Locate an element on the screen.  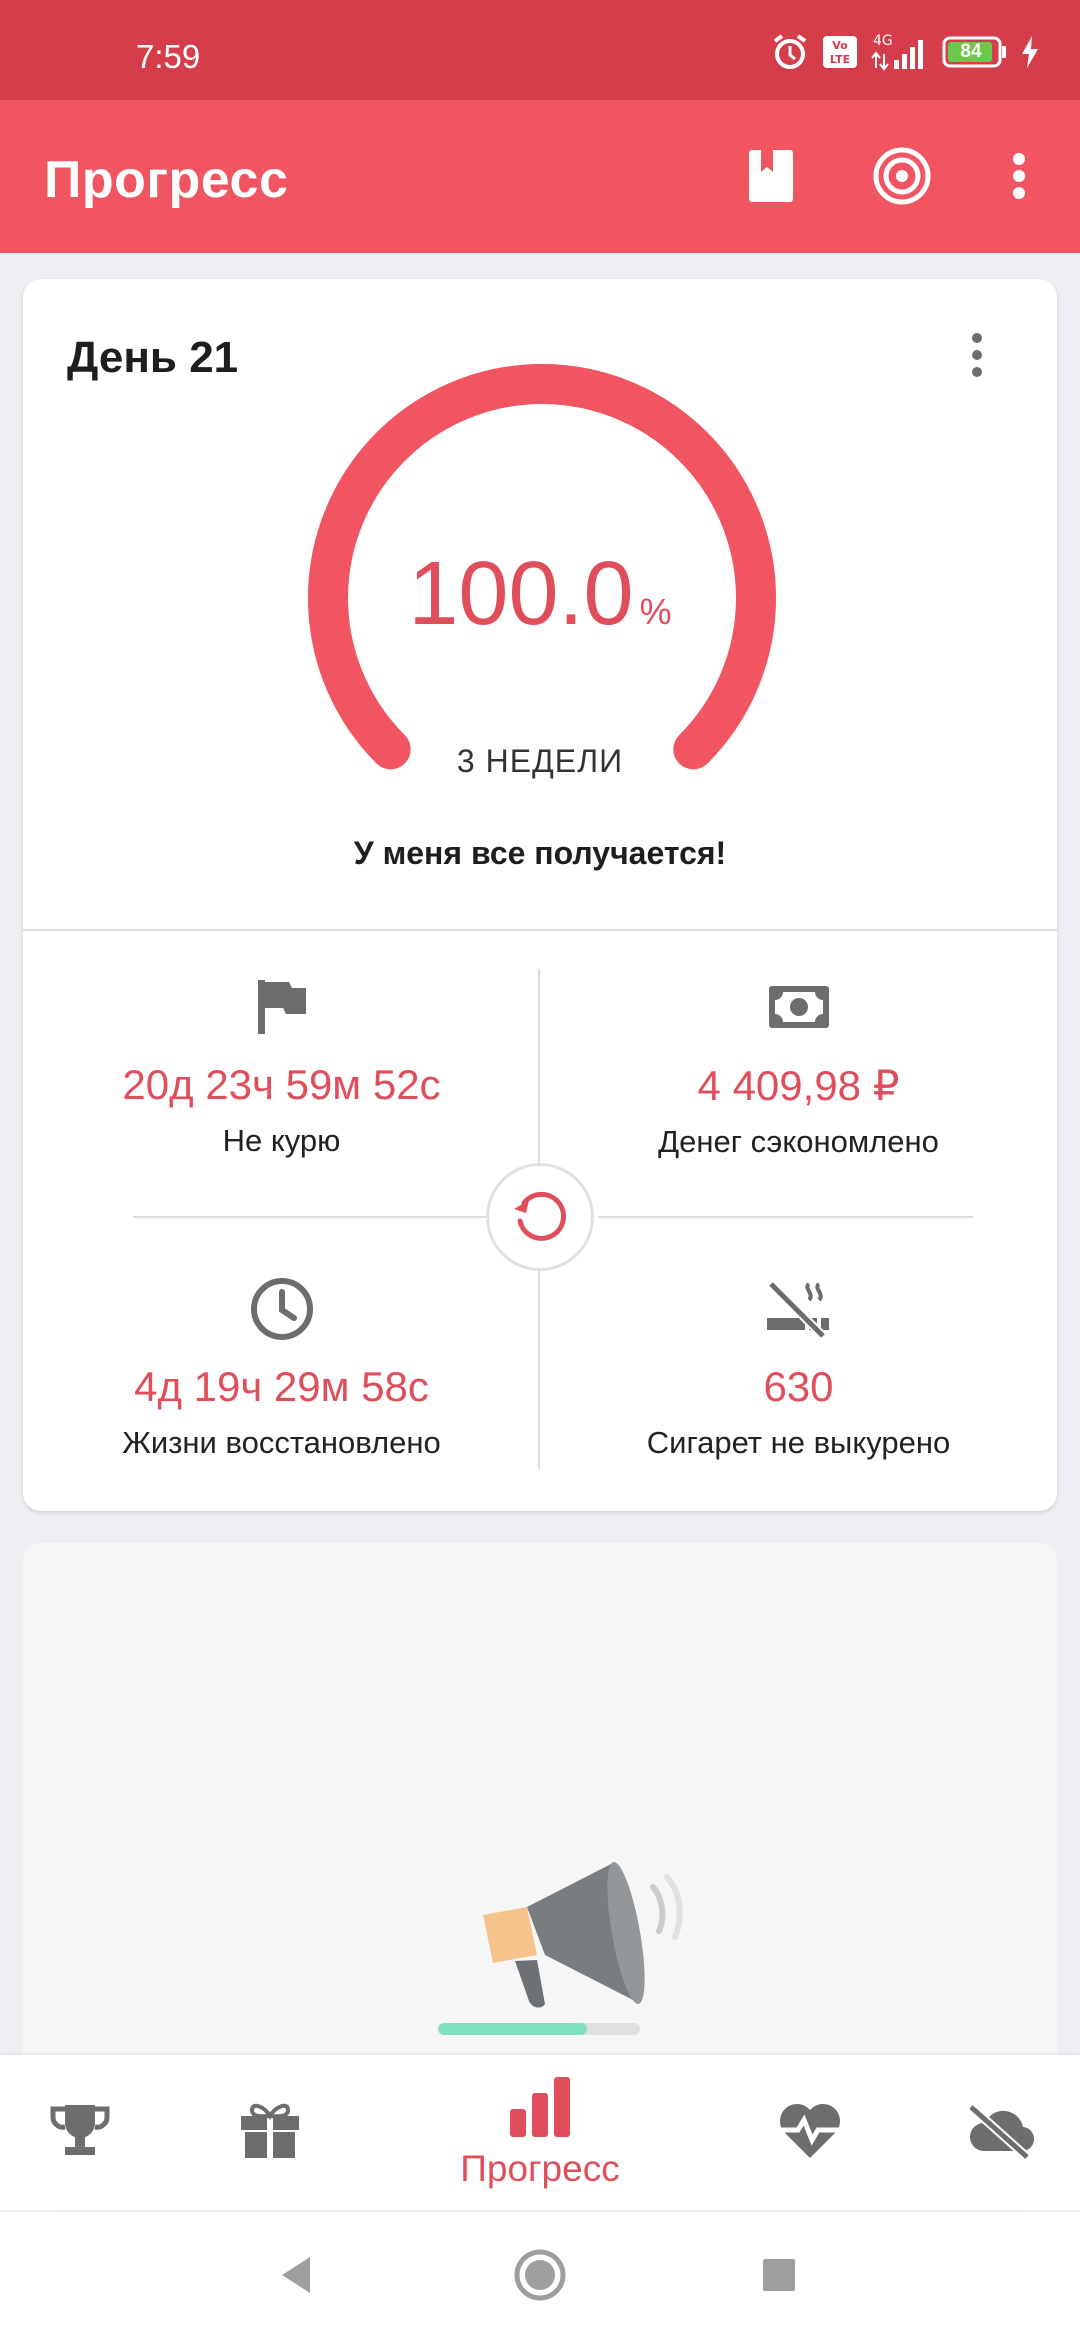
target-icon is located at coordinates (902, 178).